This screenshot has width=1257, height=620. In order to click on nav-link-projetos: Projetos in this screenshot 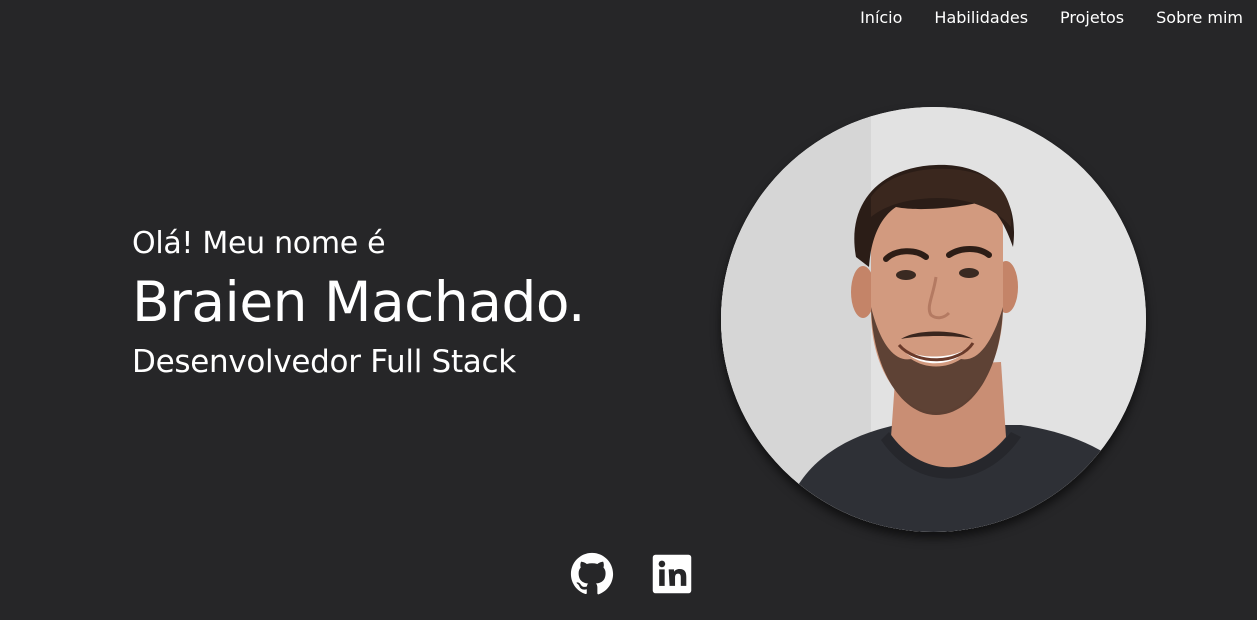, I will do `click(1092, 18)`.